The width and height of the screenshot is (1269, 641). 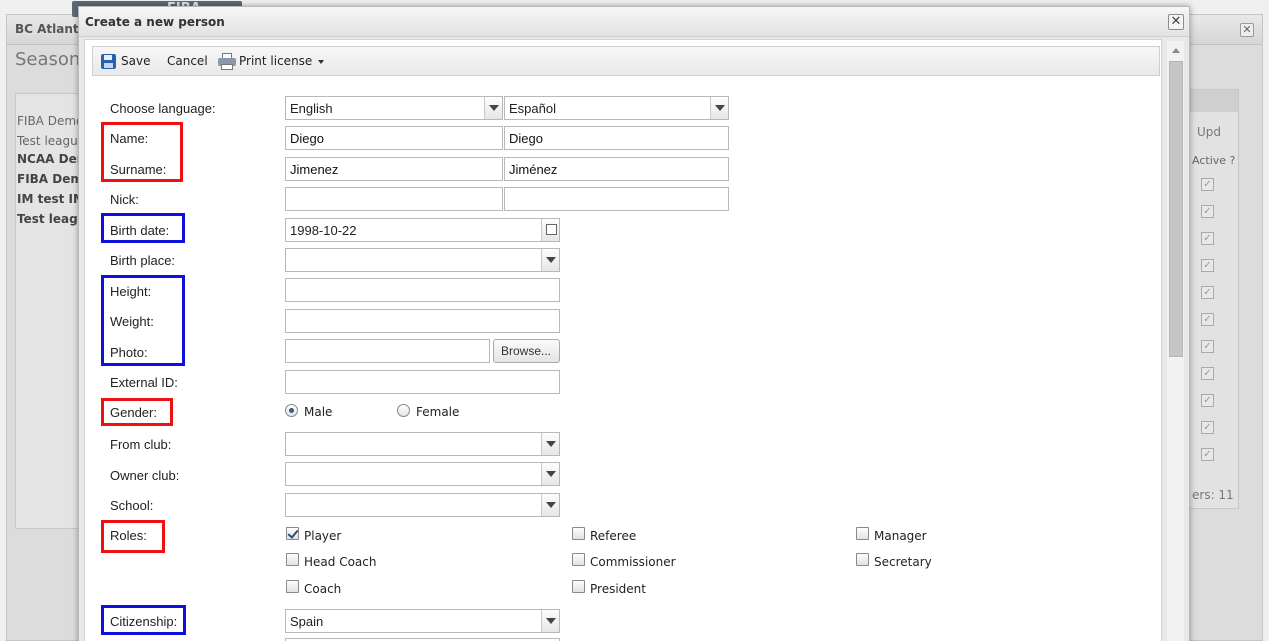 What do you see at coordinates (48, 59) in the screenshot?
I see `background-section-title: Season` at bounding box center [48, 59].